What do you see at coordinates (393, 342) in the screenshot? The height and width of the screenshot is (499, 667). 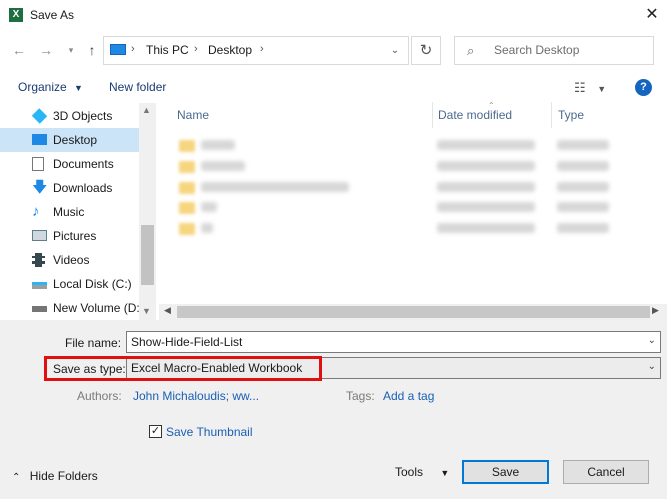 I see `file-name-field: Show-Hide-Field-List ⌄` at bounding box center [393, 342].